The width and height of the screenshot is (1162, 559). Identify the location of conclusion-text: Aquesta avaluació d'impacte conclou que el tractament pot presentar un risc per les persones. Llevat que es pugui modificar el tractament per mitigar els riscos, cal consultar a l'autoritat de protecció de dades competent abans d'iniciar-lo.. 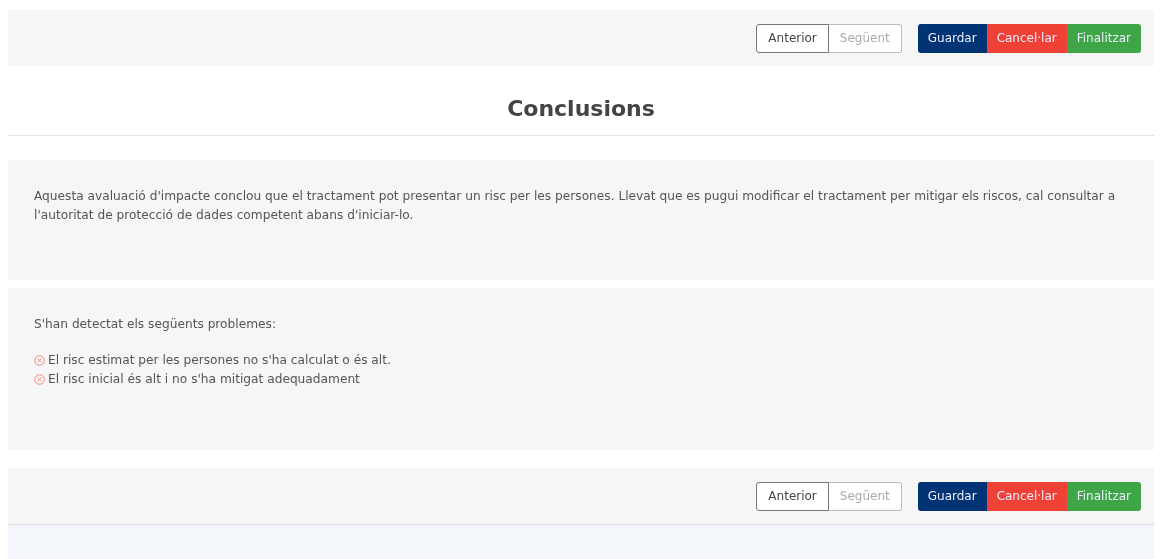
(575, 206).